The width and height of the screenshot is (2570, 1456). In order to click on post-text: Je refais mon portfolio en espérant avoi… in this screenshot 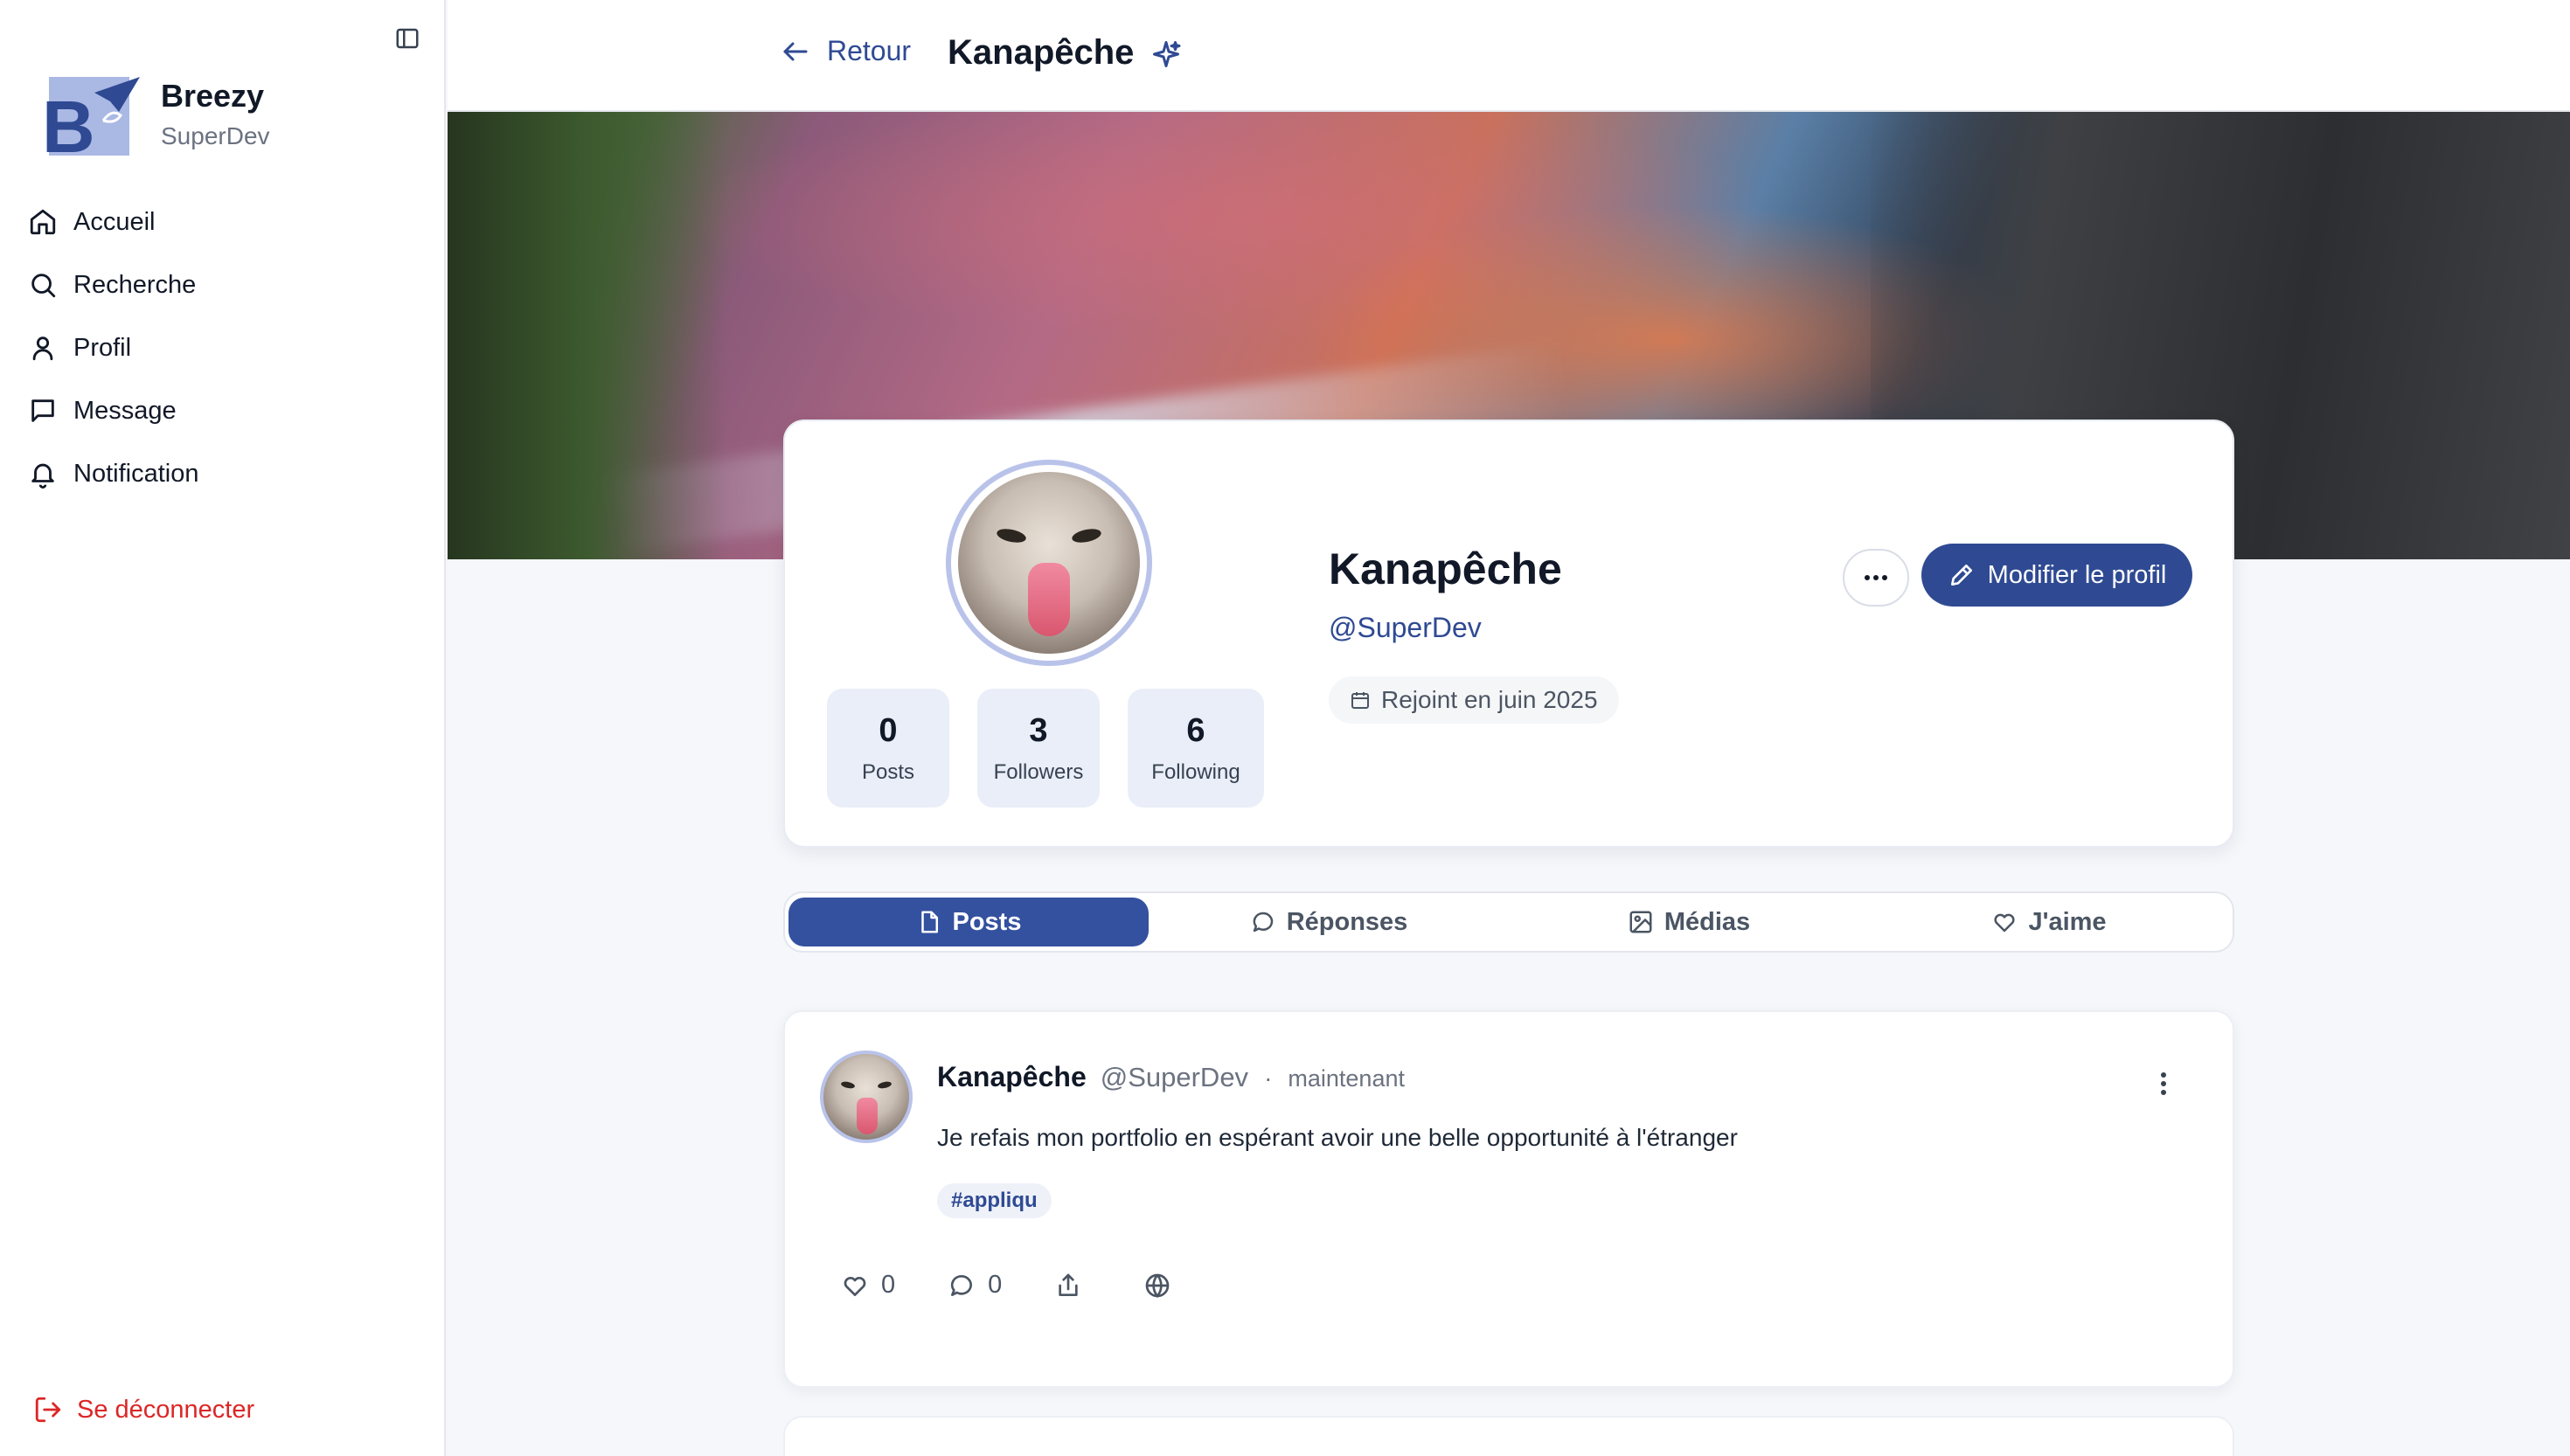, I will do `click(1337, 1137)`.